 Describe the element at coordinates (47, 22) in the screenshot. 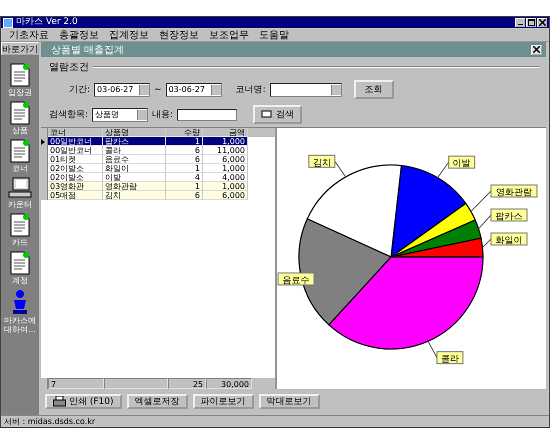

I see `window-title: 마카스 Ver 2.0` at that location.